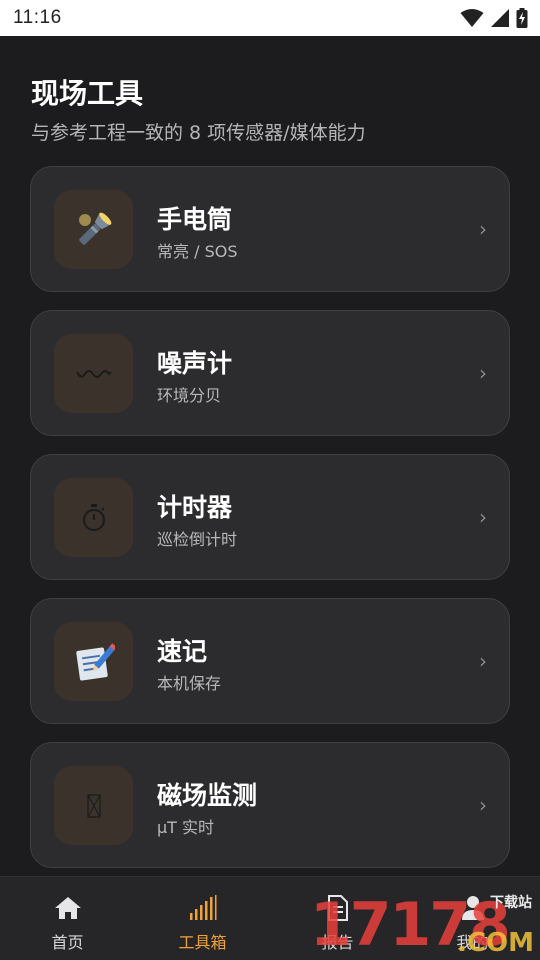 This screenshot has height=960, width=540. Describe the element at coordinates (207, 795) in the screenshot. I see `tool-title: 磁场监测` at that location.